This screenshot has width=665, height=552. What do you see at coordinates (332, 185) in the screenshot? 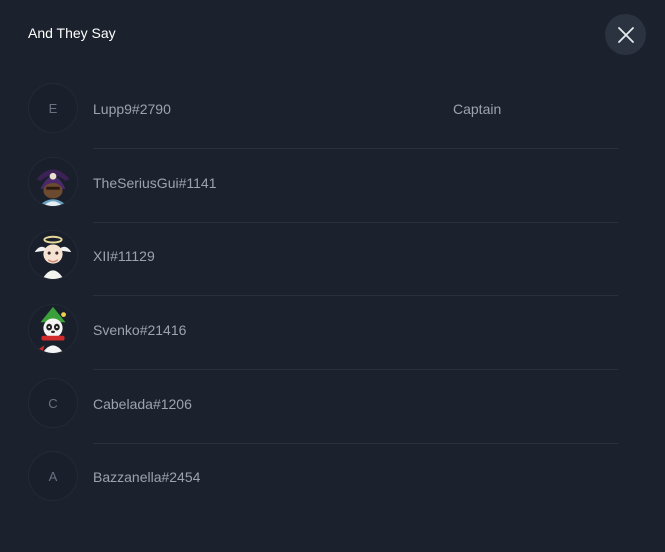
I see `member-row: TheSeriusGui#1141` at bounding box center [332, 185].